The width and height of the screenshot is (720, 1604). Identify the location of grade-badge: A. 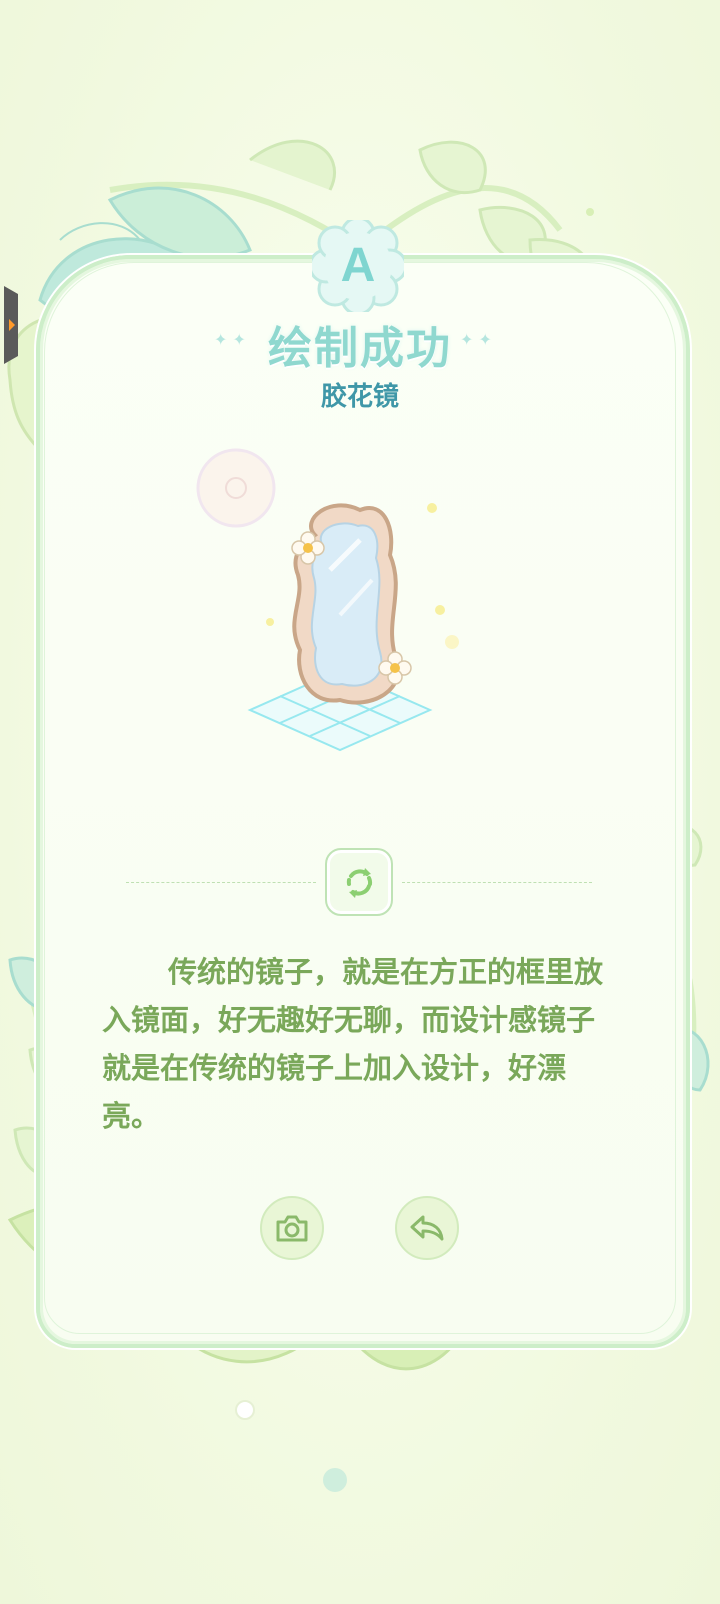
(358, 266).